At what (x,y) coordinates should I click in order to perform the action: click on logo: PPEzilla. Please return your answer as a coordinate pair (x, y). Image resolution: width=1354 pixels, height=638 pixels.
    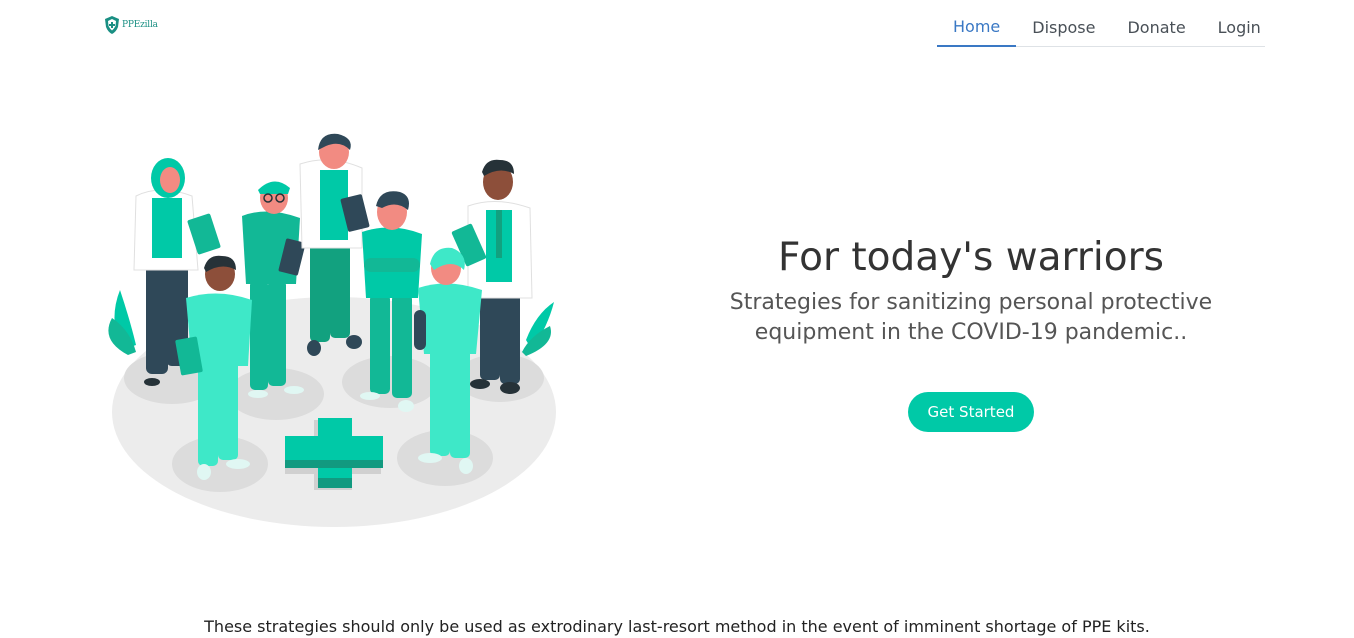
    Looking at the image, I should click on (131, 25).